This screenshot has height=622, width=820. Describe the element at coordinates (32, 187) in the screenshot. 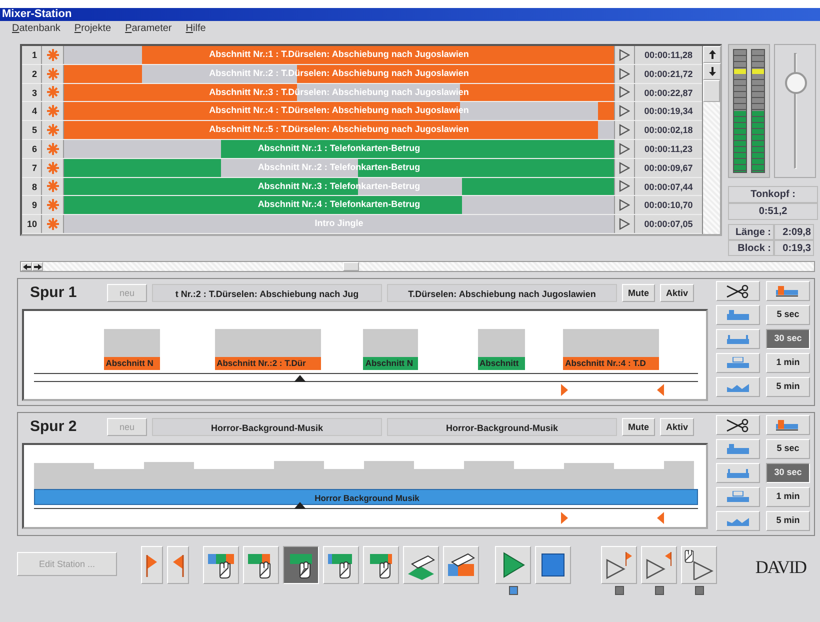

I see `row-number: 8` at that location.